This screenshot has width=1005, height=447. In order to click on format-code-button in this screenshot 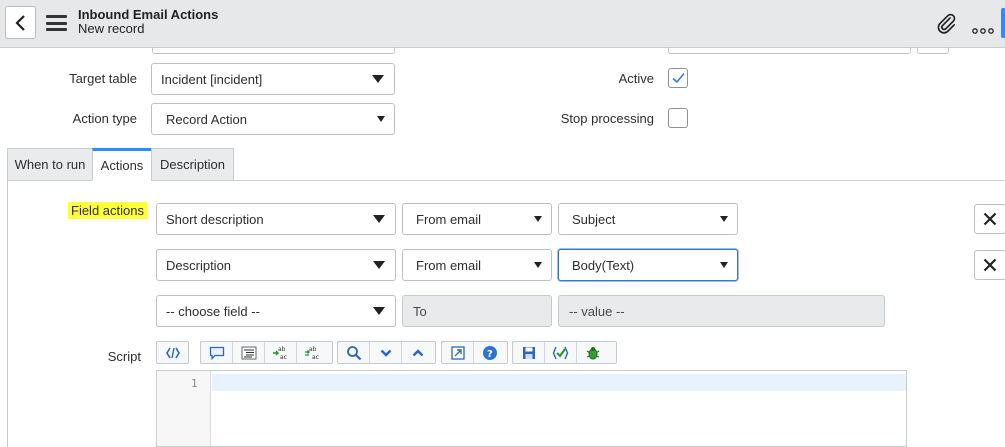, I will do `click(249, 352)`.